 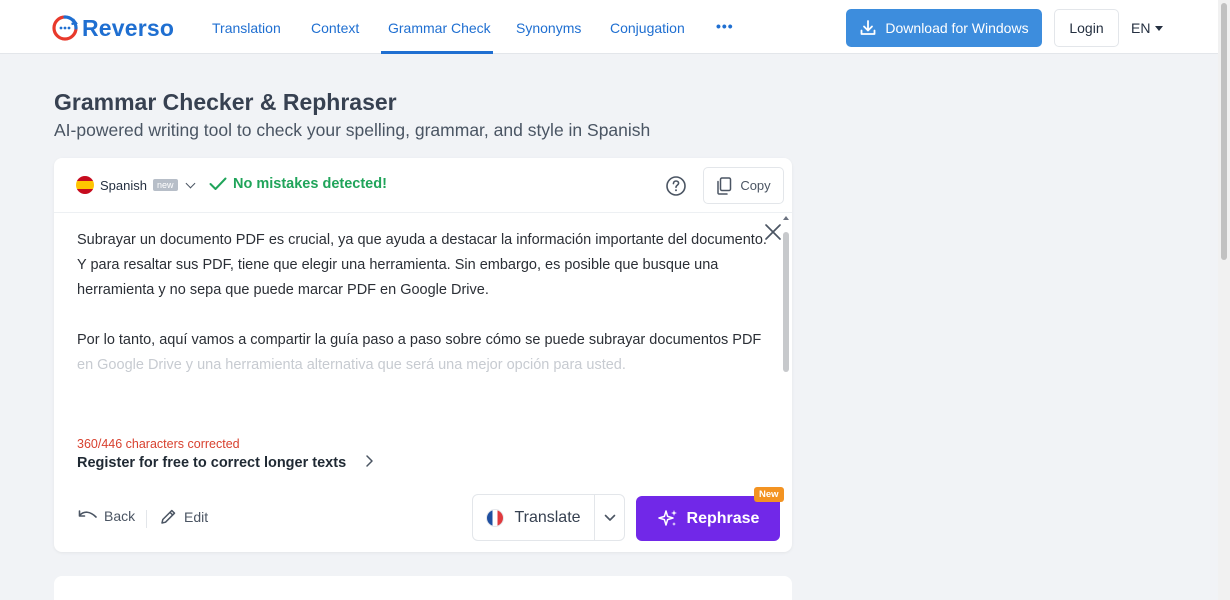 What do you see at coordinates (218, 183) in the screenshot?
I see `checkmark-icon` at bounding box center [218, 183].